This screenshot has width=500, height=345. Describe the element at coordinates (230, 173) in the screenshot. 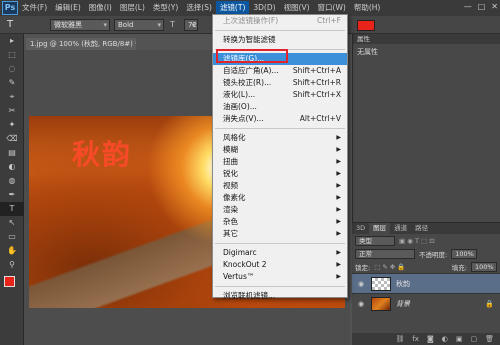

I see `filter-menu-item-label: 锐化` at that location.